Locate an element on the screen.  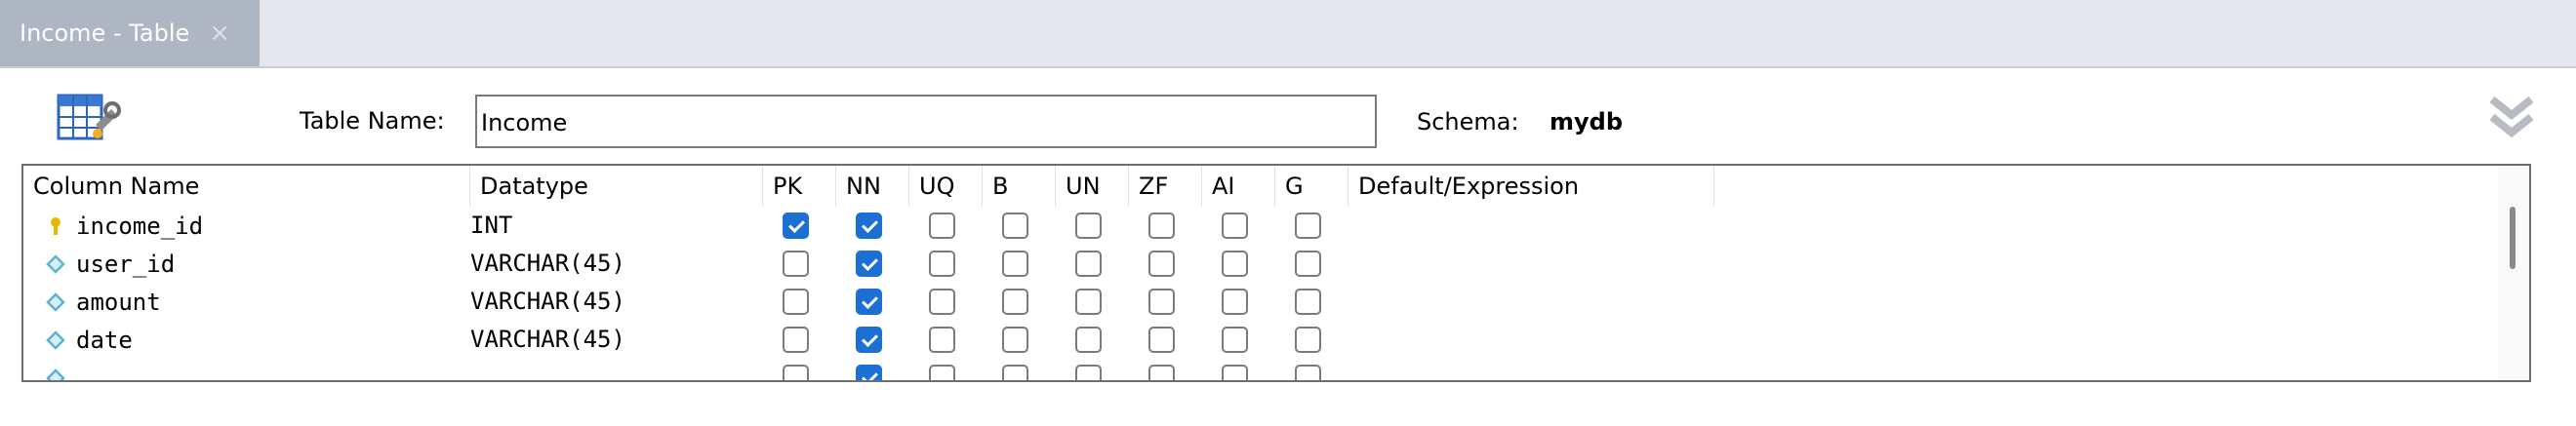
scrollbar-thumb is located at coordinates (2513, 238).